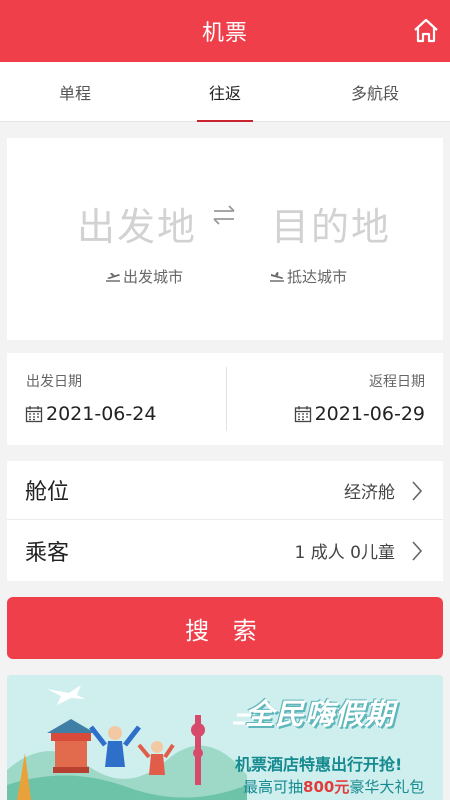 This screenshot has height=800, width=450. Describe the element at coordinates (369, 414) in the screenshot. I see `return-date-value: 2021-06-29` at that location.